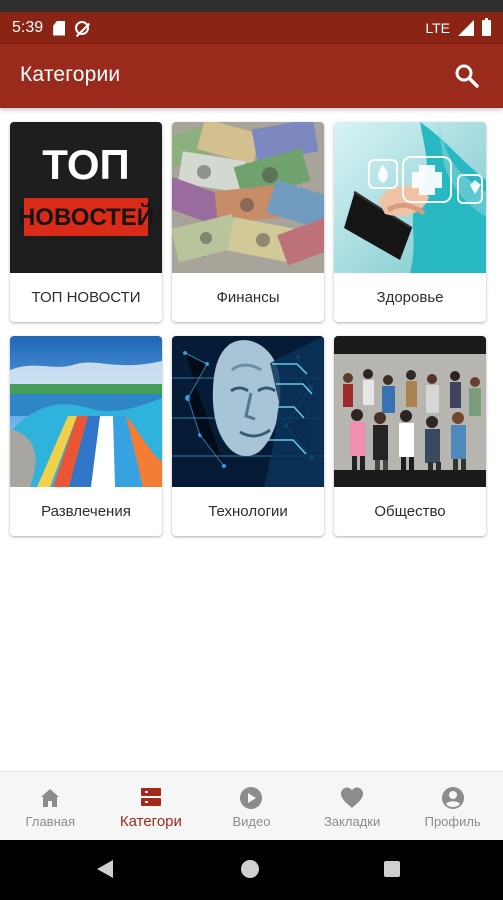 This screenshot has width=503, height=900. What do you see at coordinates (486, 27) in the screenshot?
I see `battery-icon` at bounding box center [486, 27].